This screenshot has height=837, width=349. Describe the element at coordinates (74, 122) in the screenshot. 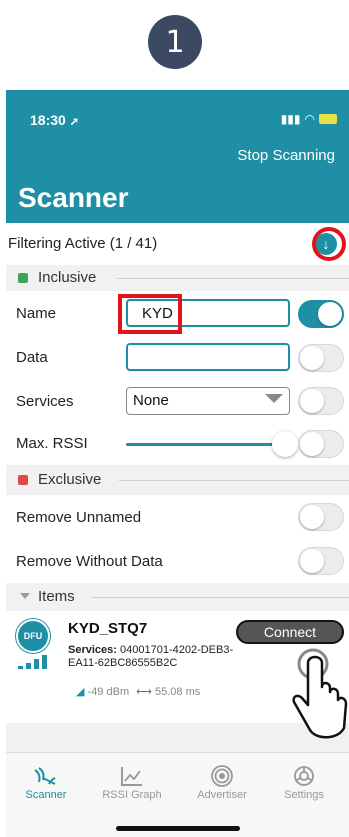

I see `location-arrow-icon: ➚` at that location.